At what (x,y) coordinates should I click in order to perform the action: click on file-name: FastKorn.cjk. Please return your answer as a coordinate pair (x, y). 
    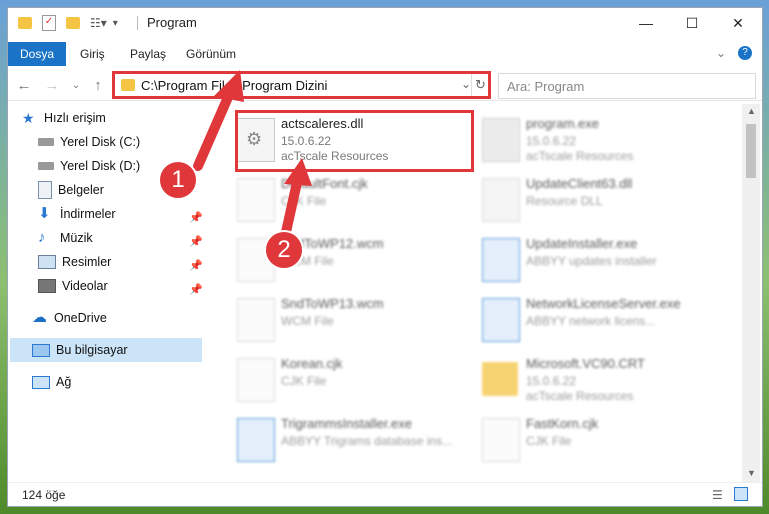
    Looking at the image, I should click on (562, 423).